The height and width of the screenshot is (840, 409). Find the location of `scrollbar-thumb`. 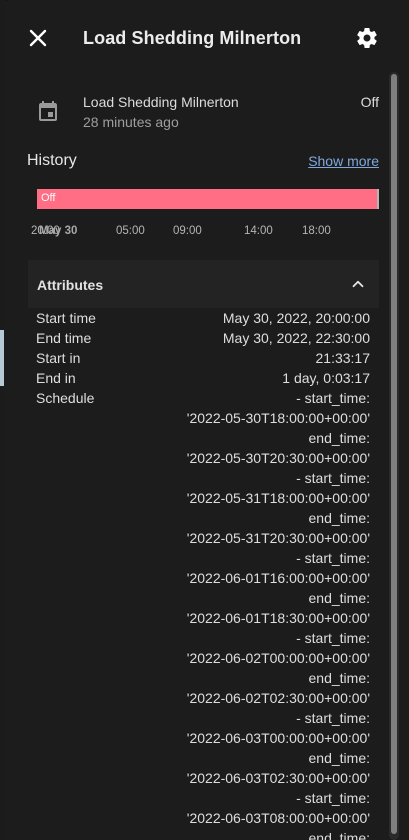

scrollbar-thumb is located at coordinates (394, 454).